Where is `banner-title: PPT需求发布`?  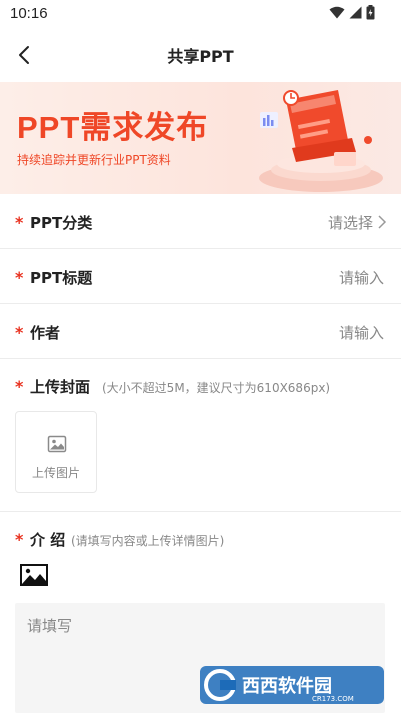
banner-title: PPT需求发布 is located at coordinates (113, 127).